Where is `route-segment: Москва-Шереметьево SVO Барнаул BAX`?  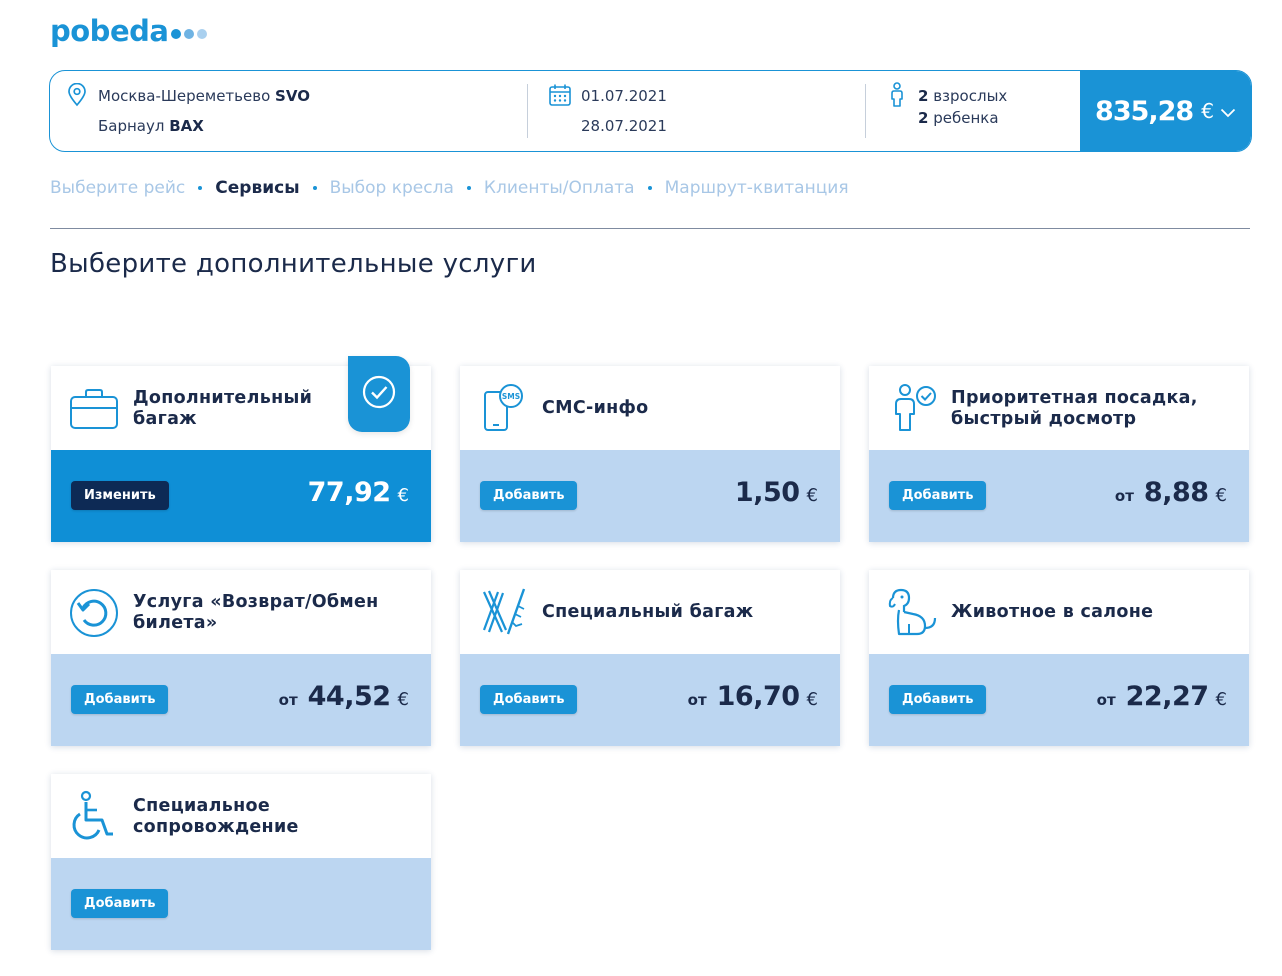
route-segment: Москва-Шереметьево SVO Барнаул BAX is located at coordinates (289, 111).